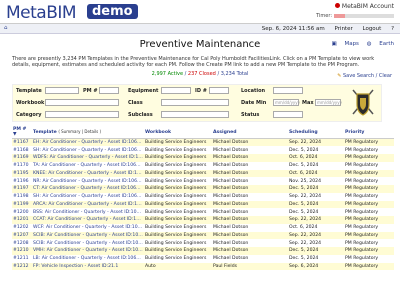 Image resolution: width=400 pixels, height=300 pixels. Describe the element at coordinates (22, 142) in the screenshot. I see `pm-number-cell: #1167` at that location.